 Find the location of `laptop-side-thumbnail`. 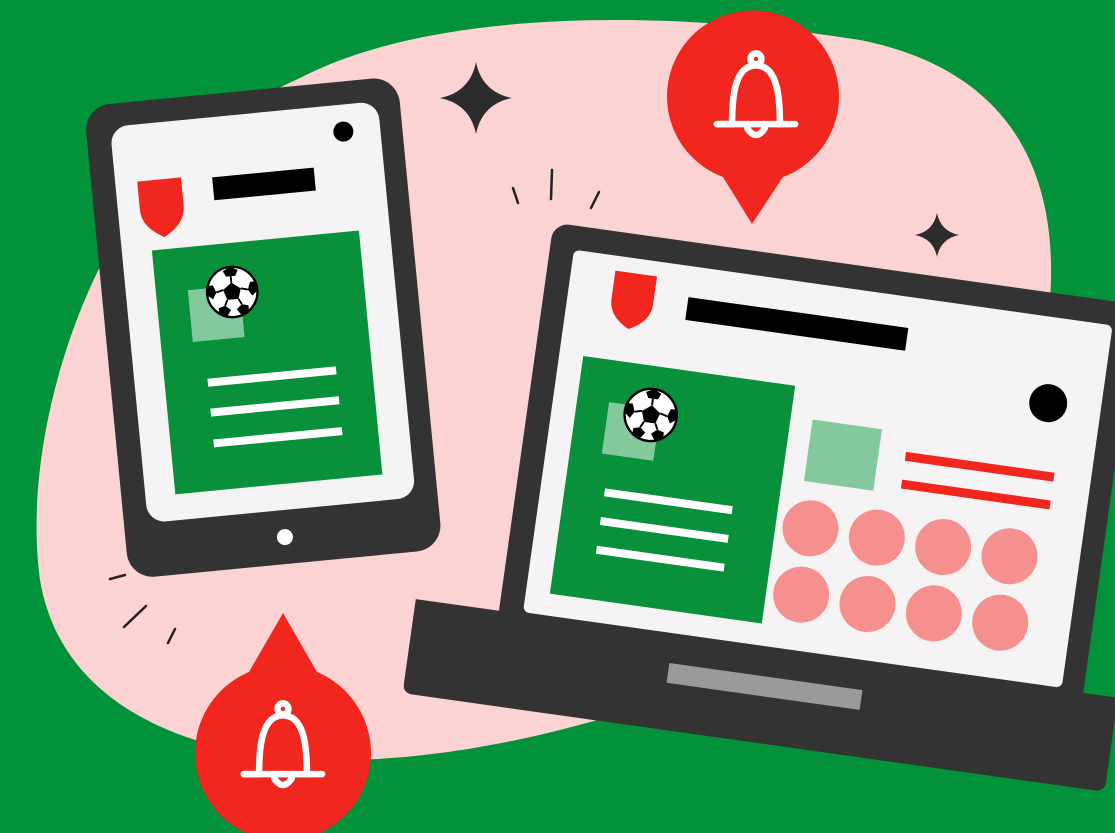

laptop-side-thumbnail is located at coordinates (843, 455).